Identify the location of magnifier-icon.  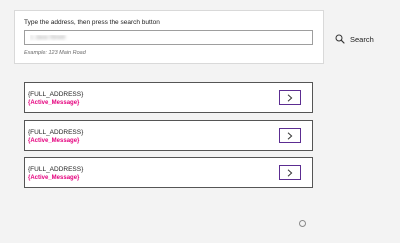
(340, 39).